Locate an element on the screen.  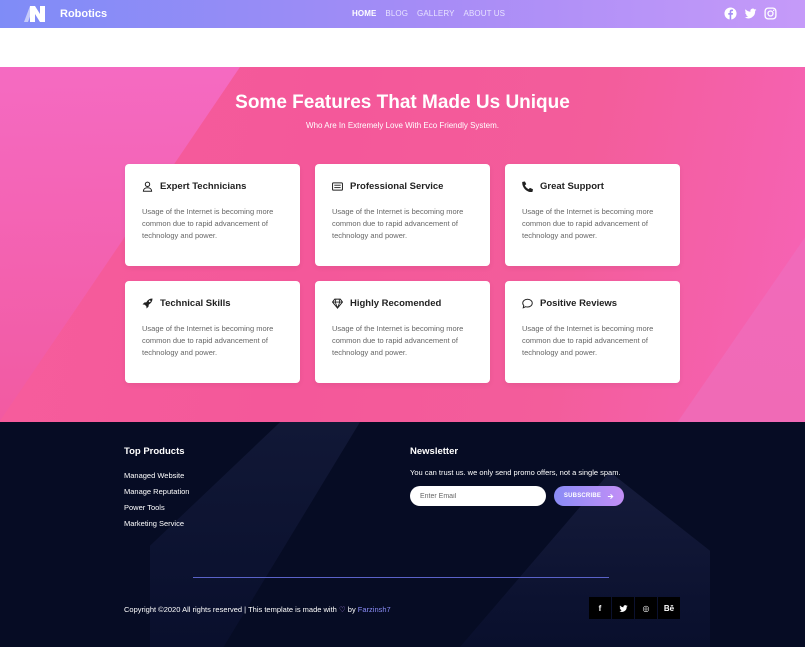
chat-bubble-icon is located at coordinates (527, 303).